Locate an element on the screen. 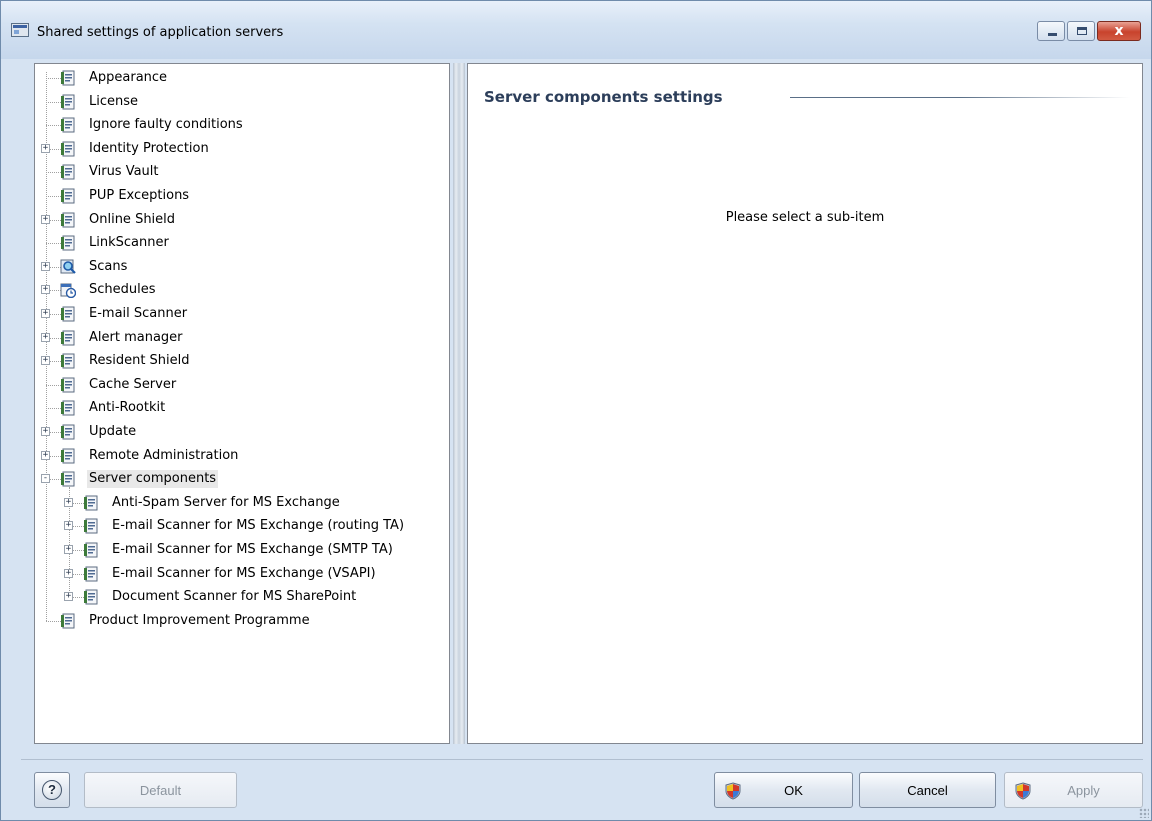 This screenshot has height=821, width=1152. uac-shield-icon is located at coordinates (733, 791).